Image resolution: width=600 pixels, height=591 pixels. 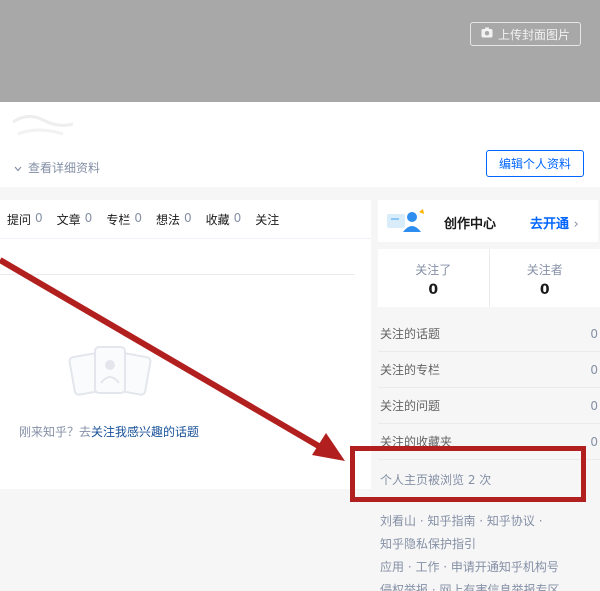 I want to click on follow-stats: 关注了 0 关注者 0, so click(x=489, y=278).